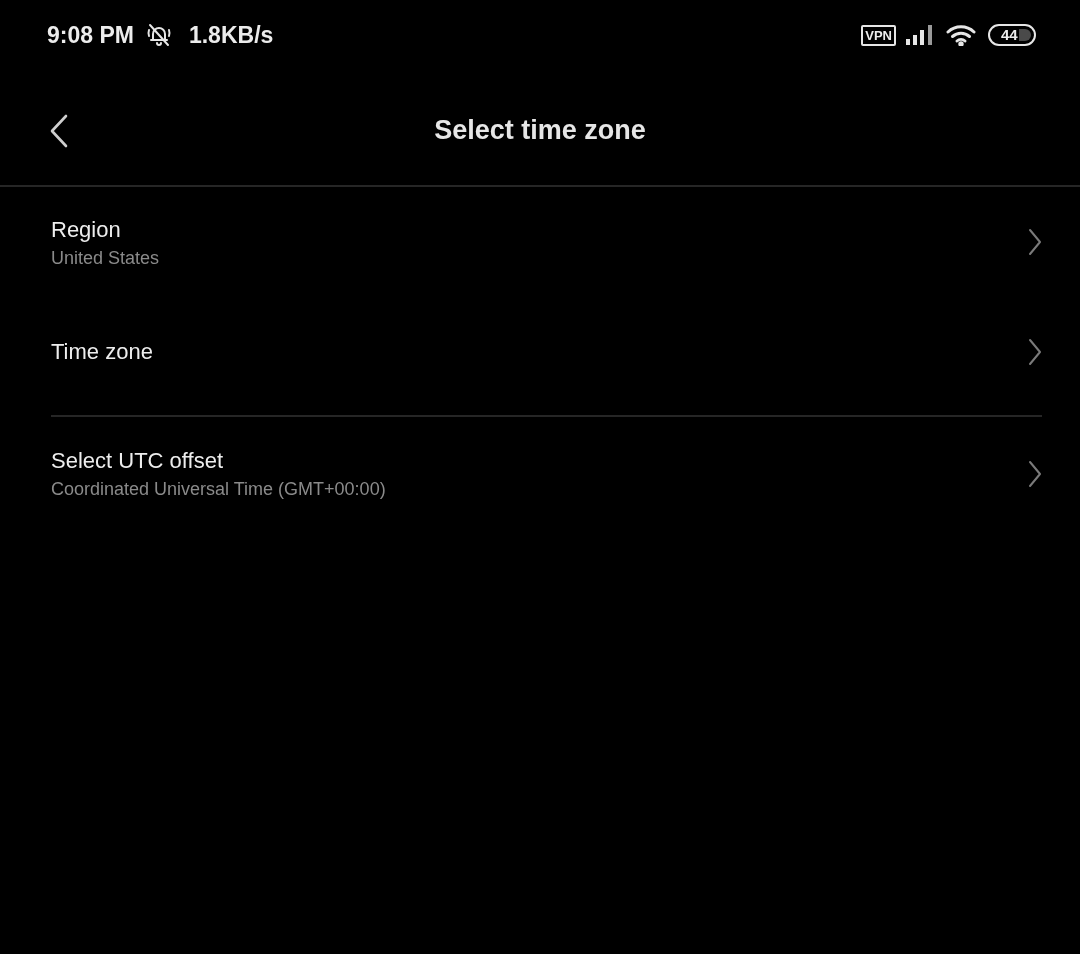 The width and height of the screenshot is (1080, 954). I want to click on setting-value: United States, so click(105, 257).